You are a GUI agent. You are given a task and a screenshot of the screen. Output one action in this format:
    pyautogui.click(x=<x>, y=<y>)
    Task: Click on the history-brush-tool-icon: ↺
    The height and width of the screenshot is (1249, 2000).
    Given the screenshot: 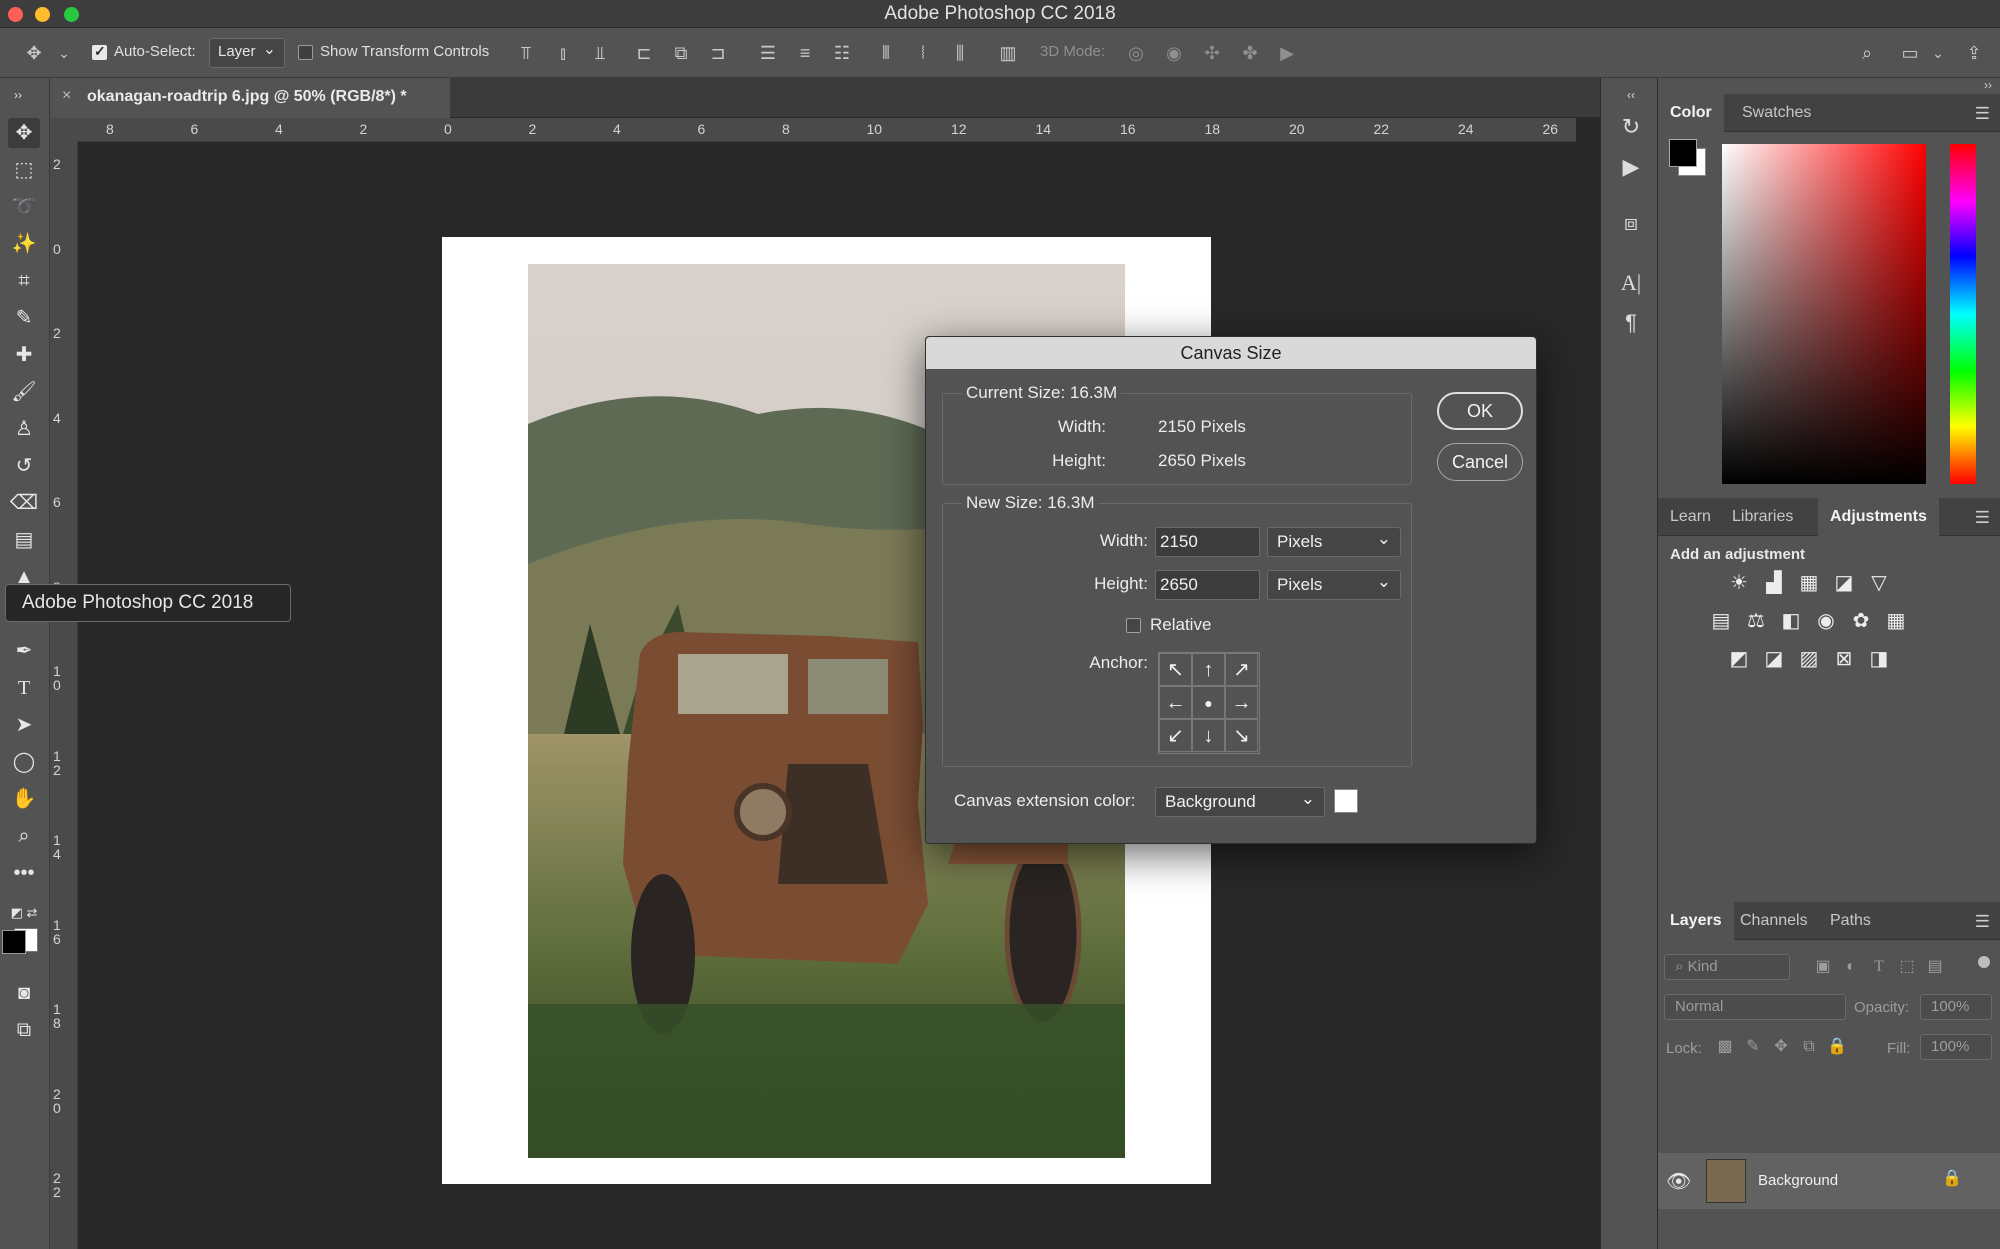 What is the action you would take?
    pyautogui.click(x=24, y=466)
    